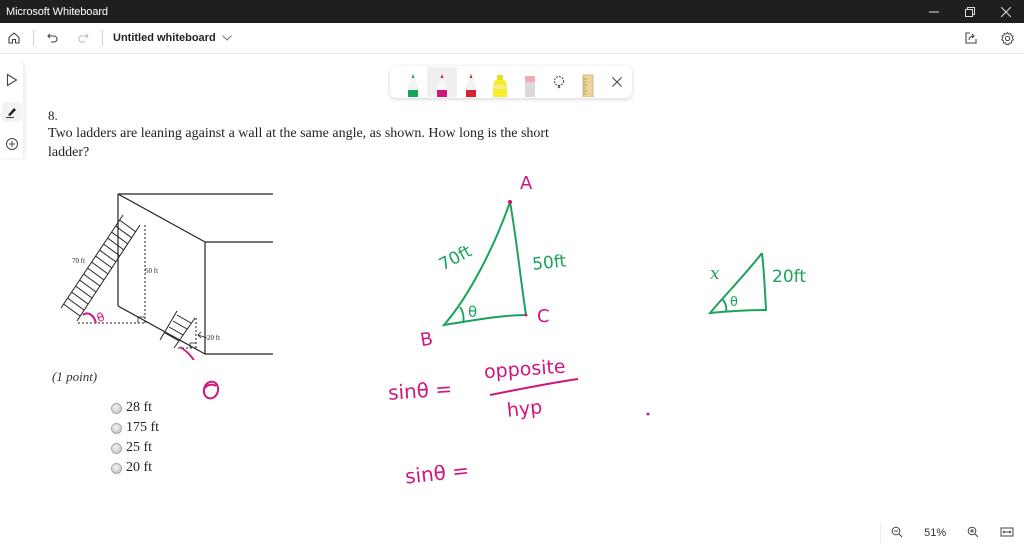 The width and height of the screenshot is (1024, 544). What do you see at coordinates (500, 86) in the screenshot?
I see `highlighter-icon` at bounding box center [500, 86].